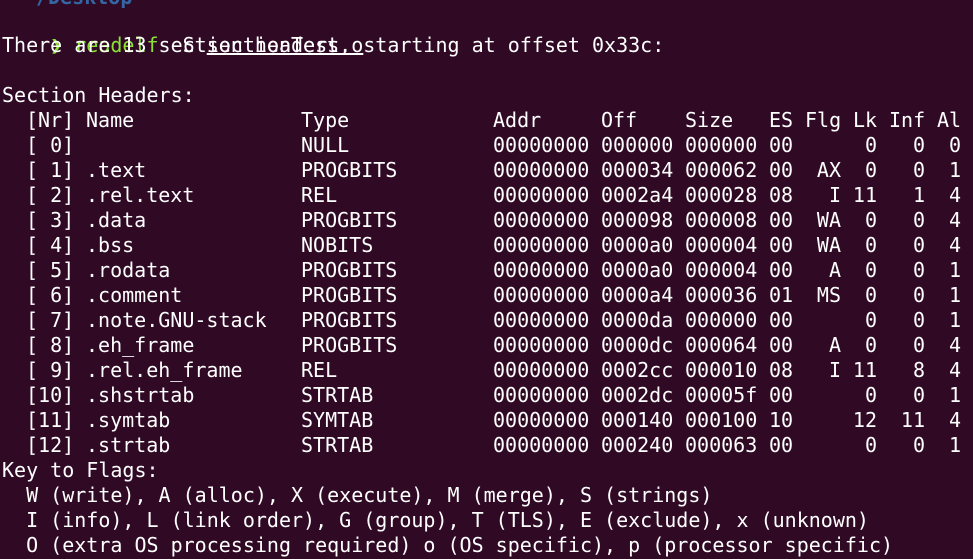 The width and height of the screenshot is (973, 559). What do you see at coordinates (834, 345) in the screenshot?
I see `cell-flg: A` at bounding box center [834, 345].